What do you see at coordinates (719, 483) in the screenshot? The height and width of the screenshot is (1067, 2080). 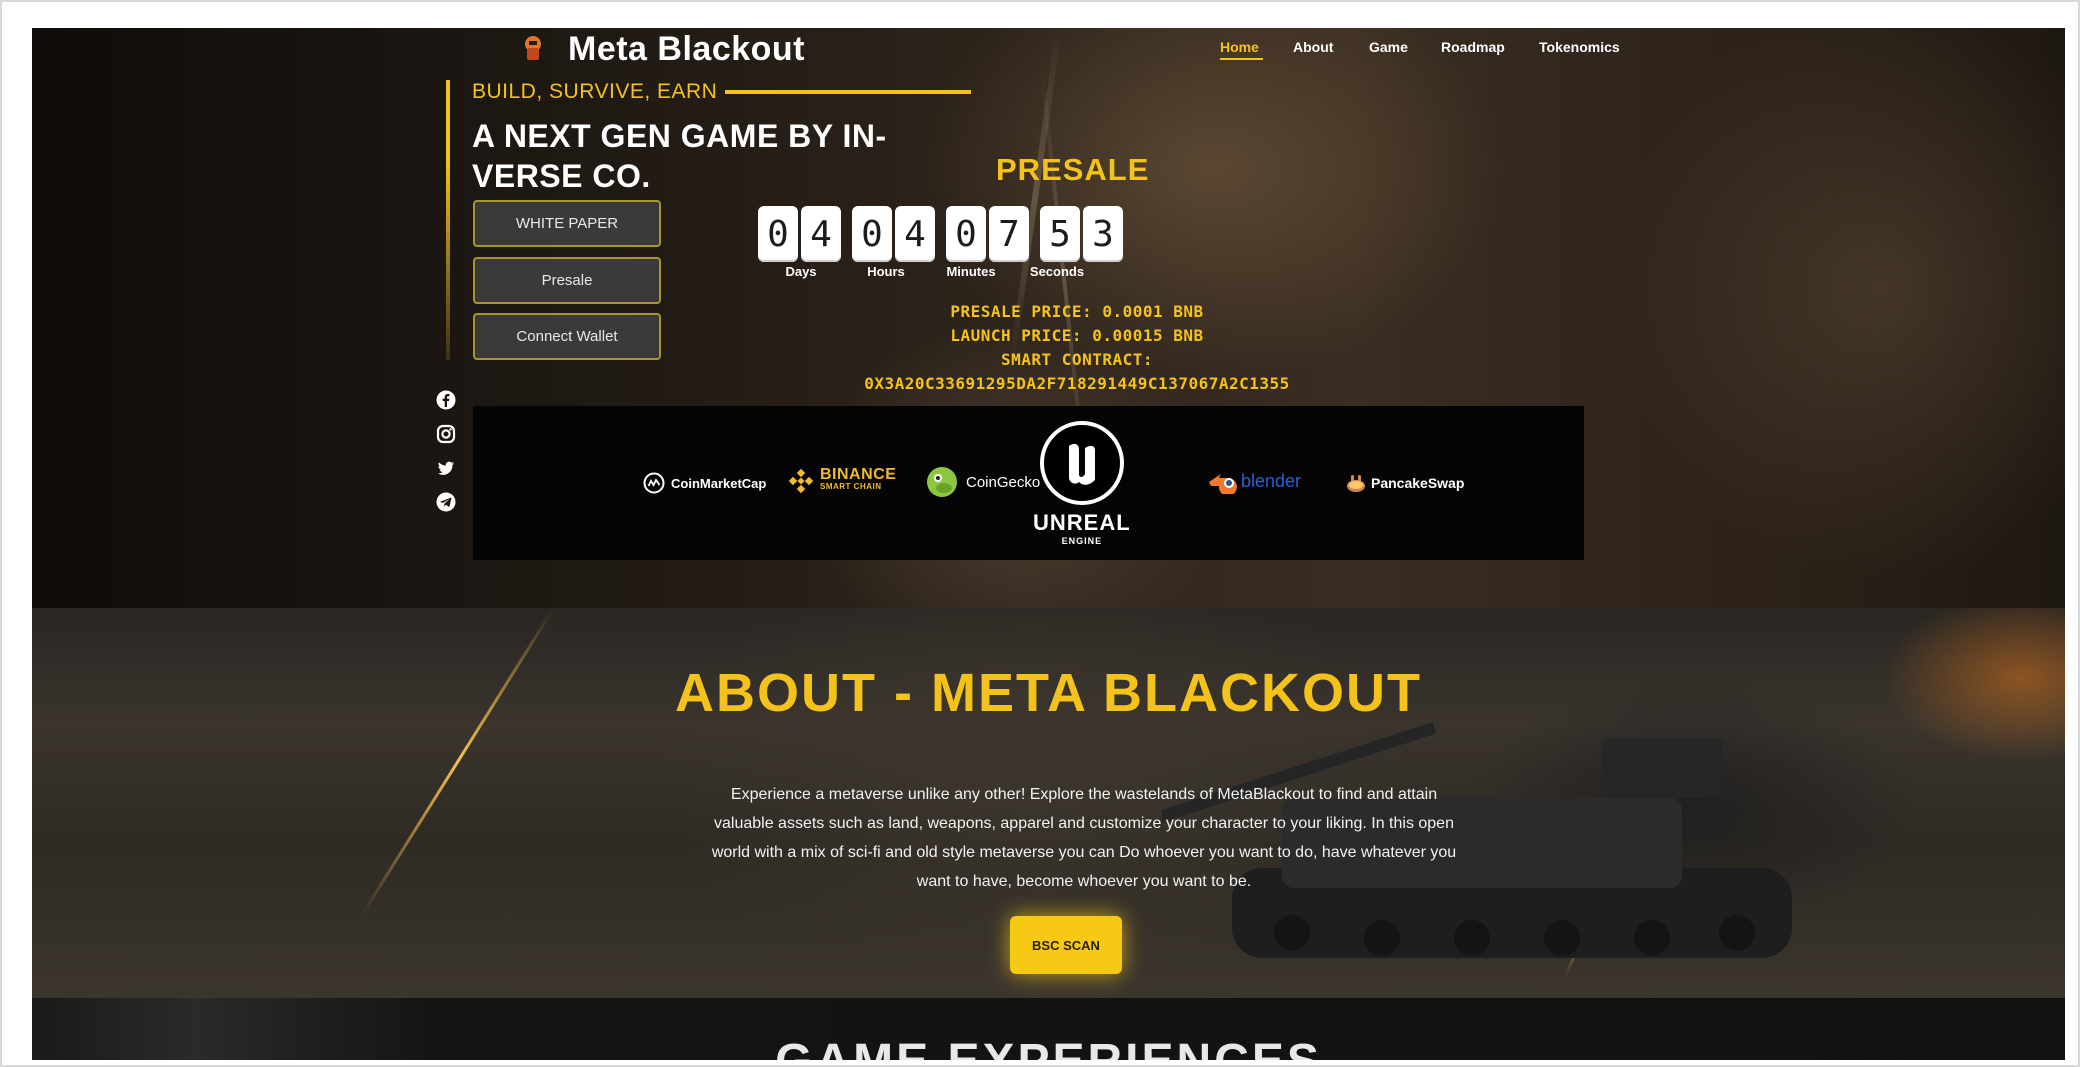 I see `coinmarketcap-label: CoinMarketCap` at bounding box center [719, 483].